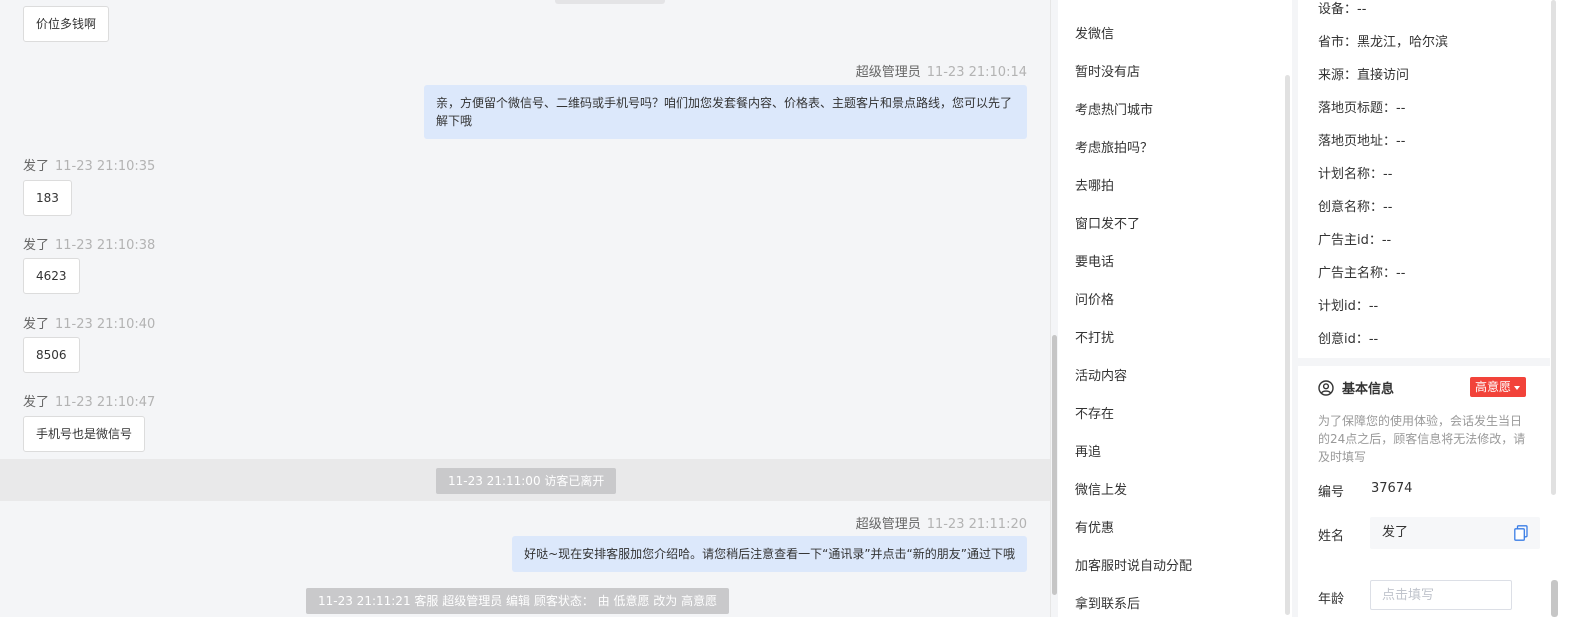 The width and height of the screenshot is (1574, 617). What do you see at coordinates (1094, 260) in the screenshot?
I see `quick-reply-item: 要电话` at bounding box center [1094, 260].